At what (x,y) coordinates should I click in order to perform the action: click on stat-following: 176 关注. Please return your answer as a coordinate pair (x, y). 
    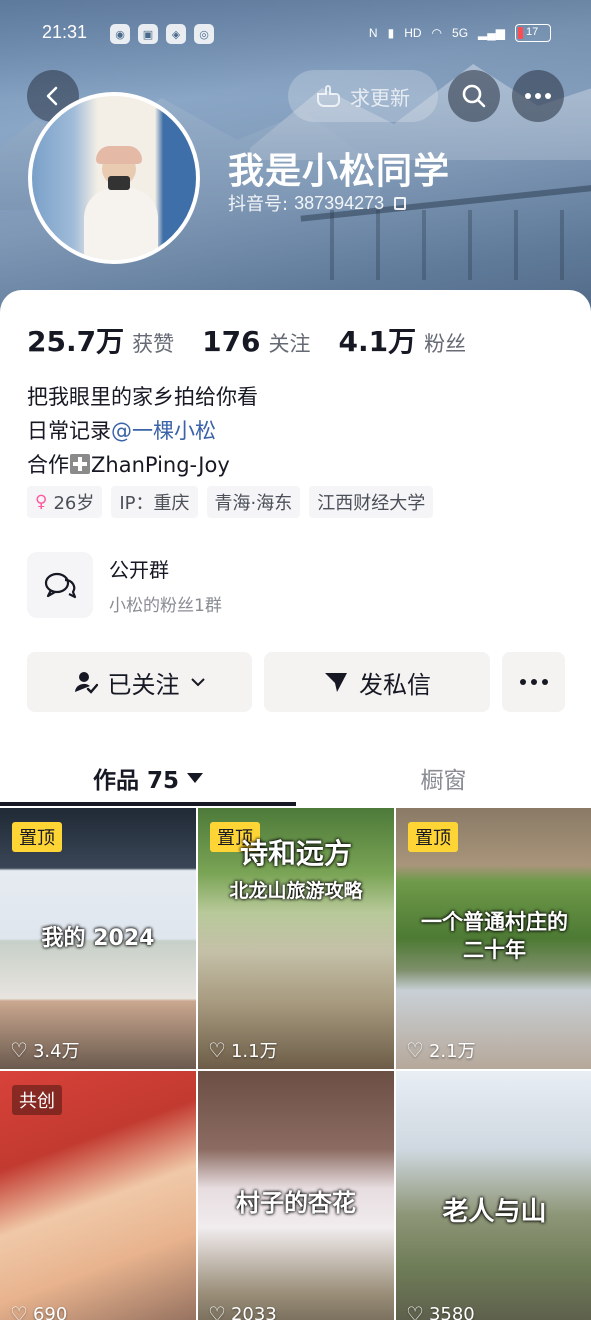
    Looking at the image, I should click on (256, 341).